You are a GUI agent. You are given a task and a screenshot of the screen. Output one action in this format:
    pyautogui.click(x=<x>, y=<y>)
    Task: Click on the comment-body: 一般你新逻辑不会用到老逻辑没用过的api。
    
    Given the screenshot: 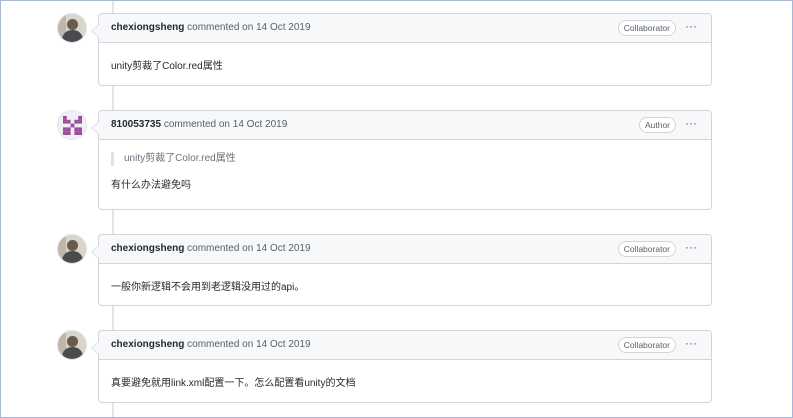 What is the action you would take?
    pyautogui.click(x=405, y=278)
    